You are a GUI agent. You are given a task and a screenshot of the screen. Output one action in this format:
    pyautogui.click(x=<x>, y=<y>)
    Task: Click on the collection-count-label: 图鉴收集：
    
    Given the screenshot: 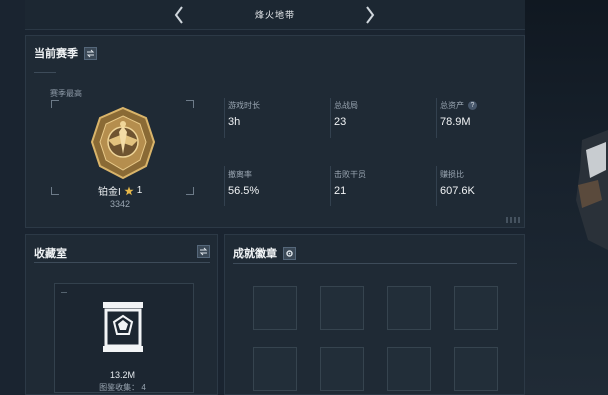 What is the action you would take?
    pyautogui.click(x=119, y=387)
    